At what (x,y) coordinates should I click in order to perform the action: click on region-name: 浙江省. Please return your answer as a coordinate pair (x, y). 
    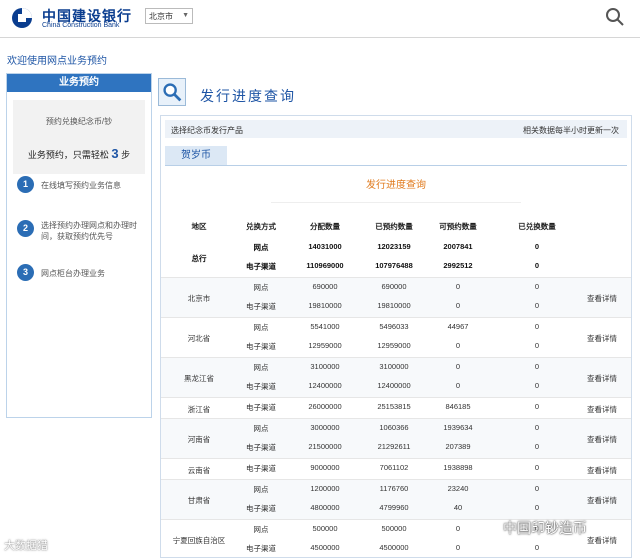
    Looking at the image, I should click on (199, 409).